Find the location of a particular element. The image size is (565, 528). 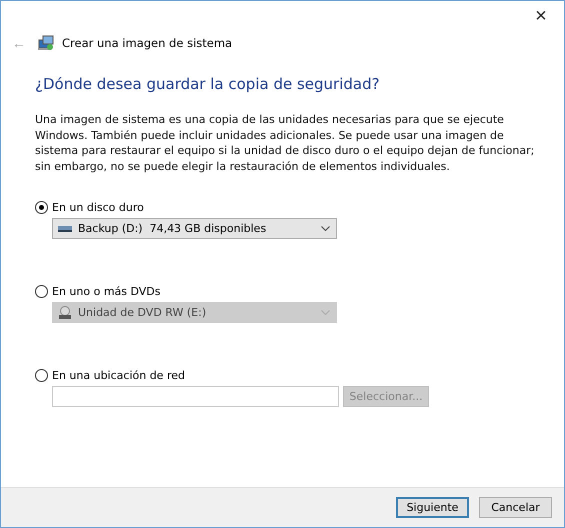

computer-backup-icon is located at coordinates (46, 43).